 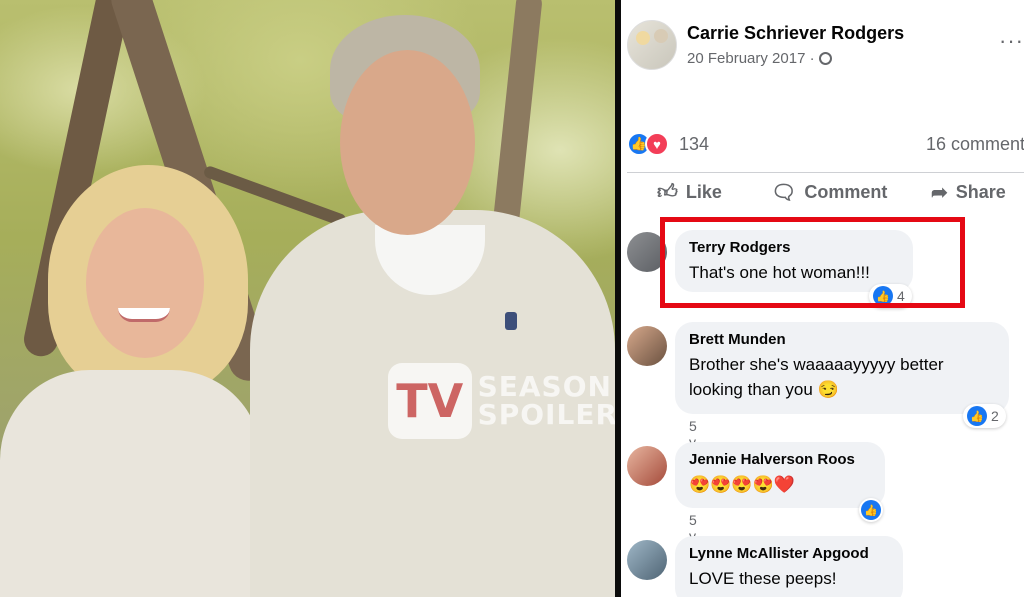 I want to click on reaction-summary: 👍 ♥ 134, so click(x=668, y=144).